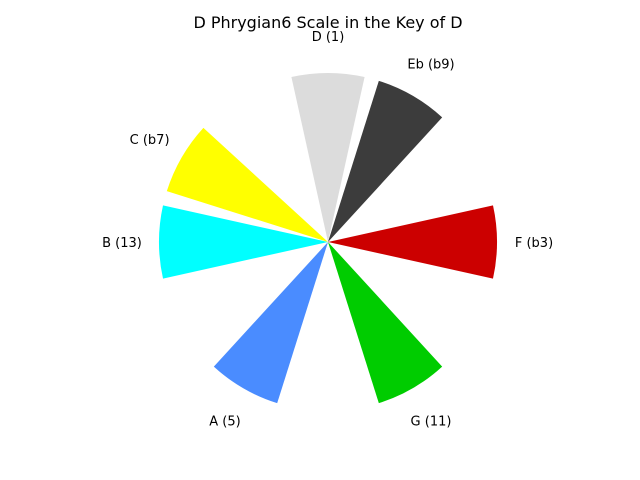 This screenshot has height=480, width=640. What do you see at coordinates (122, 243) in the screenshot?
I see `slice-label-b-13: B (13)` at bounding box center [122, 243].